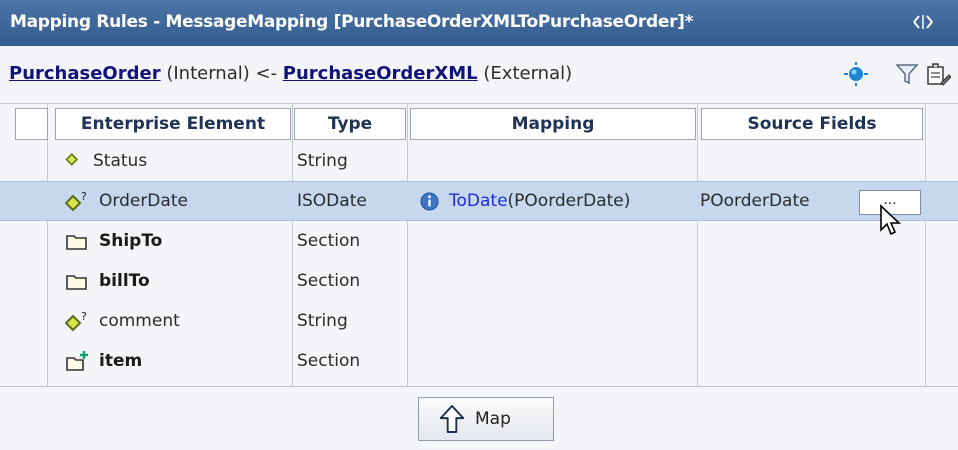 This screenshot has width=958, height=450. Describe the element at coordinates (31, 124) in the screenshot. I see `select-all-header-cell` at that location.